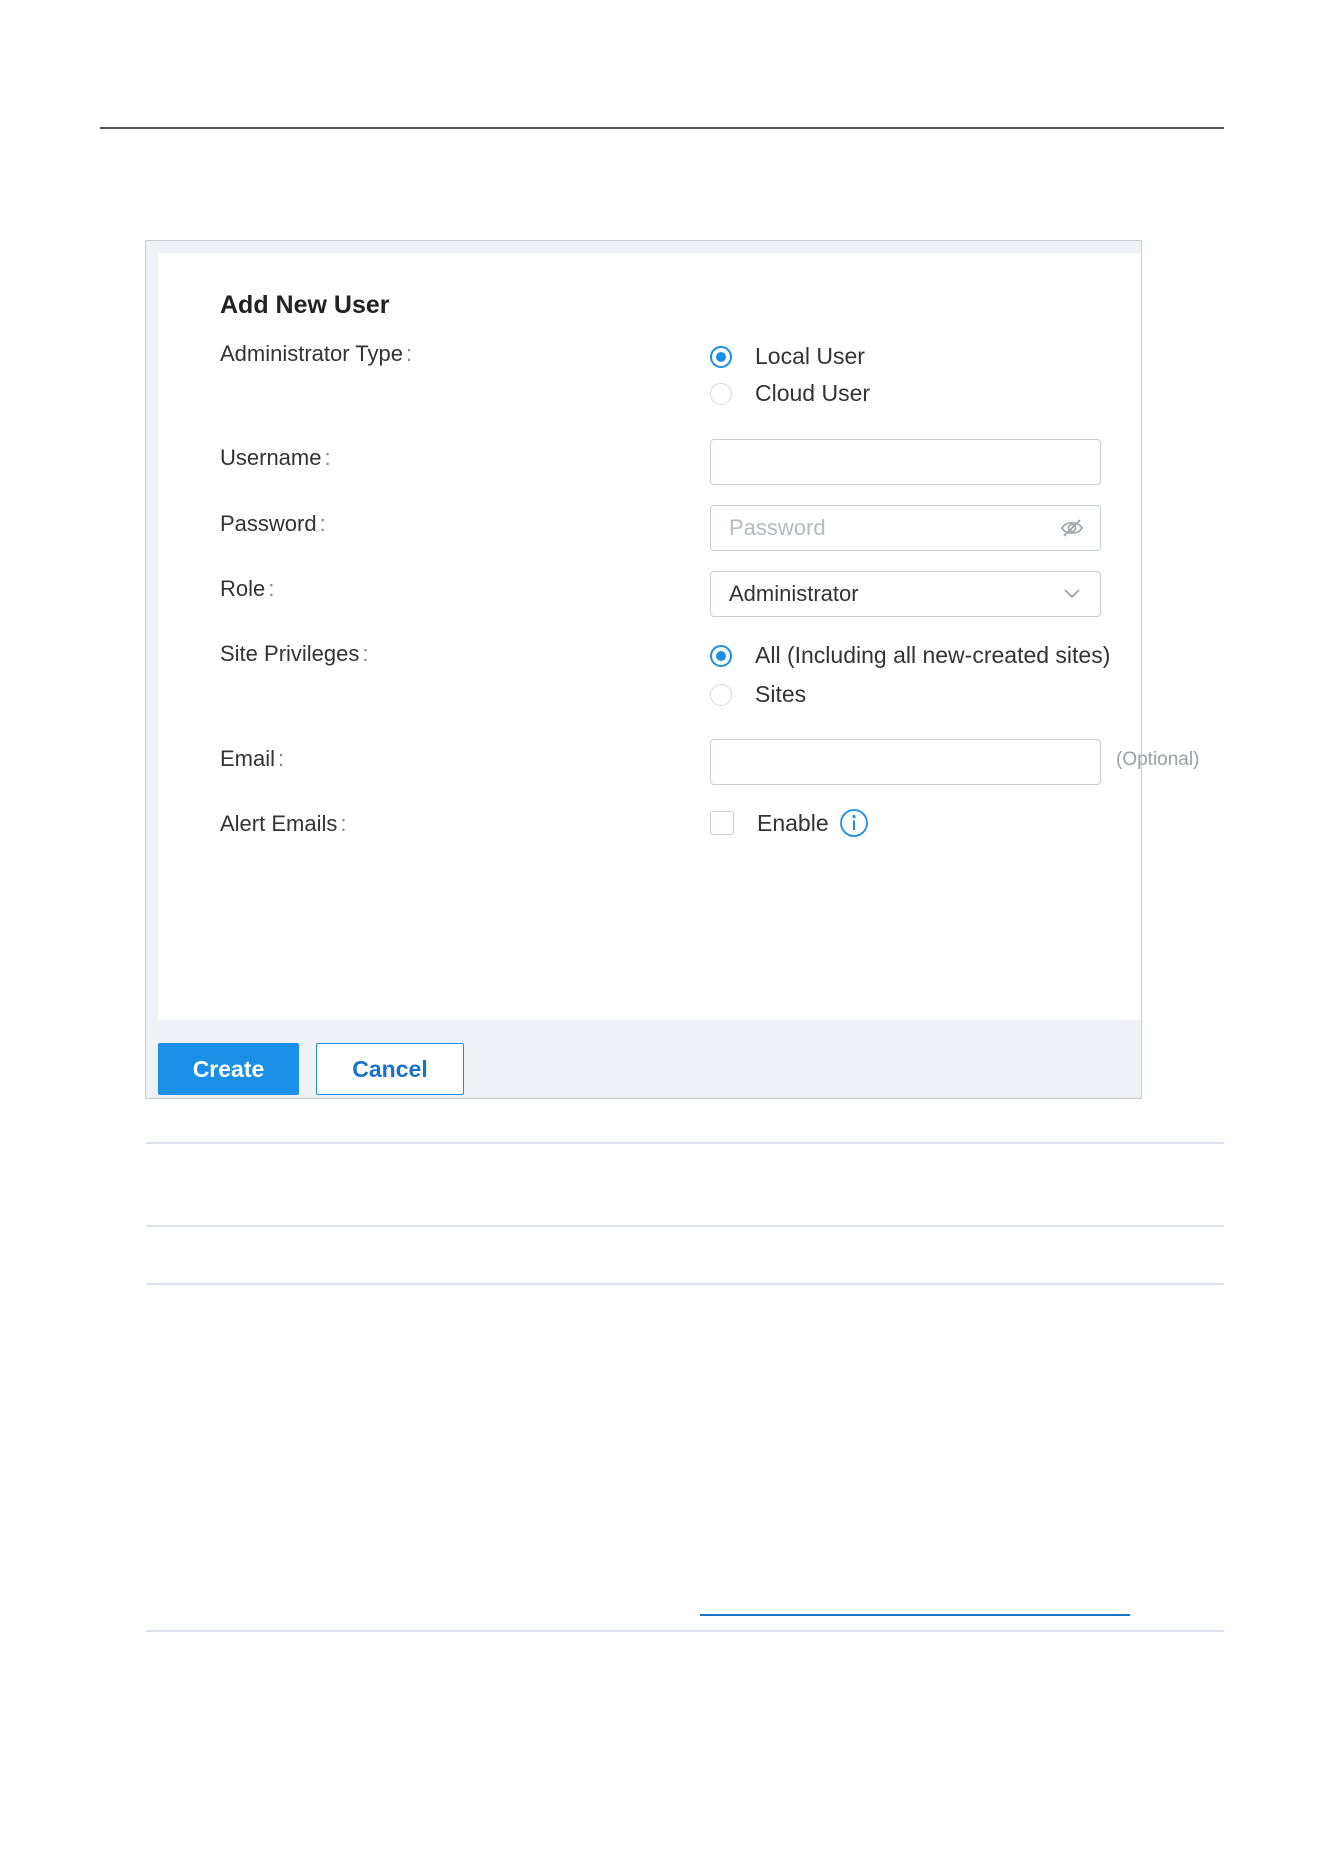 This screenshot has width=1324, height=1872. What do you see at coordinates (781, 694) in the screenshot?
I see `radio-sites-label: Sites` at bounding box center [781, 694].